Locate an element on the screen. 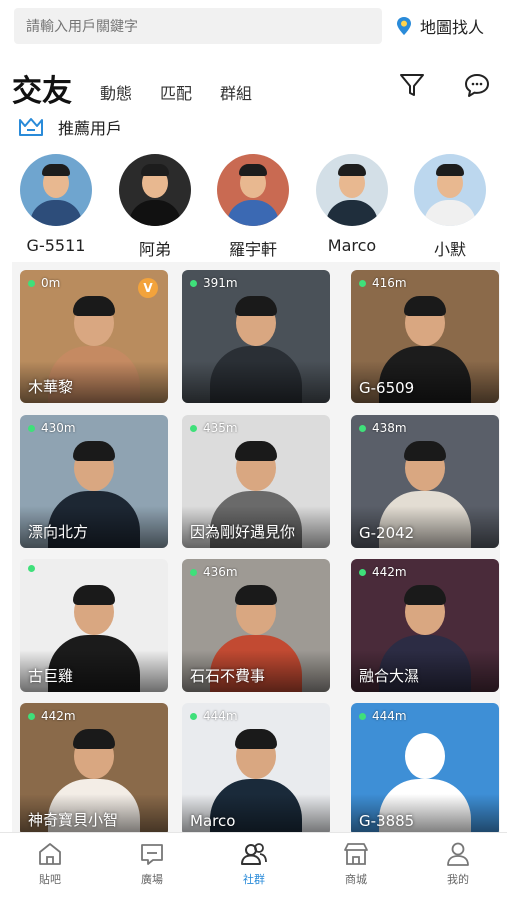 The image size is (507, 900). user-card: 435m 因為剛好遇見你 is located at coordinates (256, 481).